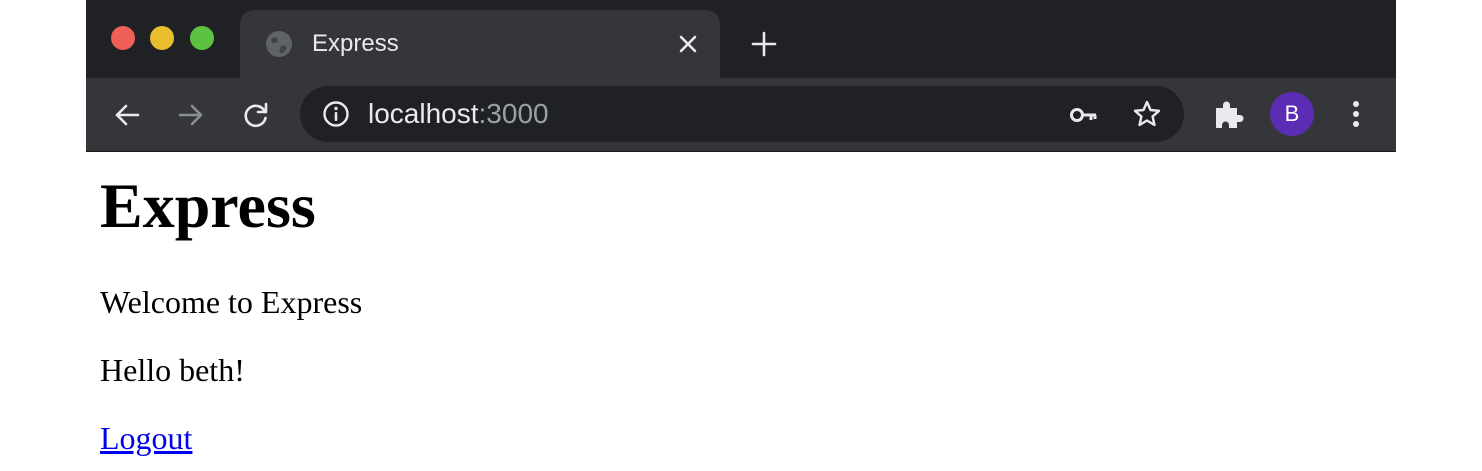 This screenshot has height=471, width=1482. What do you see at coordinates (355, 43) in the screenshot?
I see `tab-title: Express` at bounding box center [355, 43].